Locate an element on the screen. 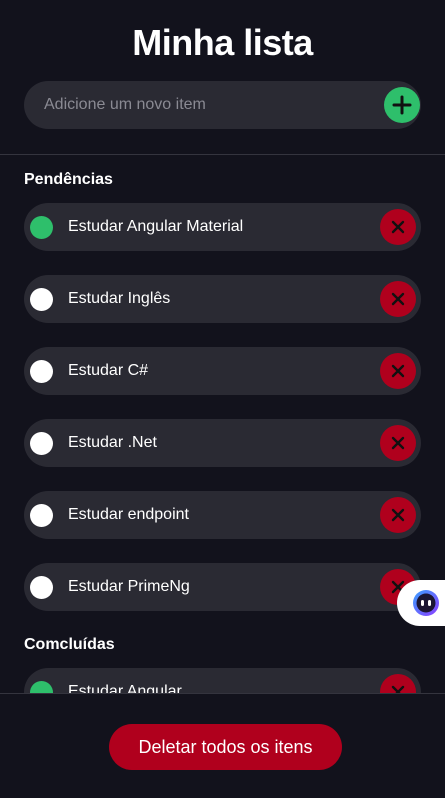 The height and width of the screenshot is (798, 445). add-item-button is located at coordinates (402, 105).